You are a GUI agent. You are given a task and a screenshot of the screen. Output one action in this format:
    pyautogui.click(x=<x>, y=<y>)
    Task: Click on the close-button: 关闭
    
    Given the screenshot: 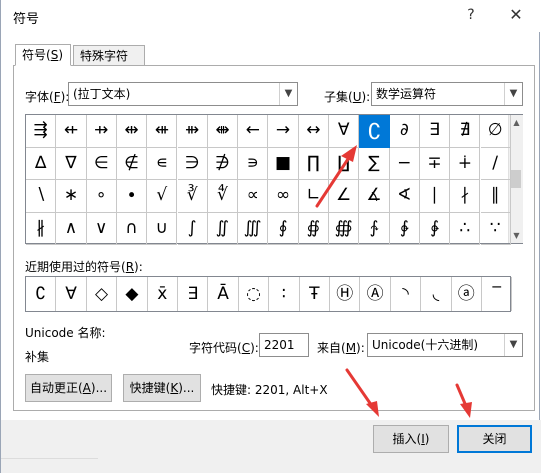 What is the action you would take?
    pyautogui.click(x=494, y=439)
    